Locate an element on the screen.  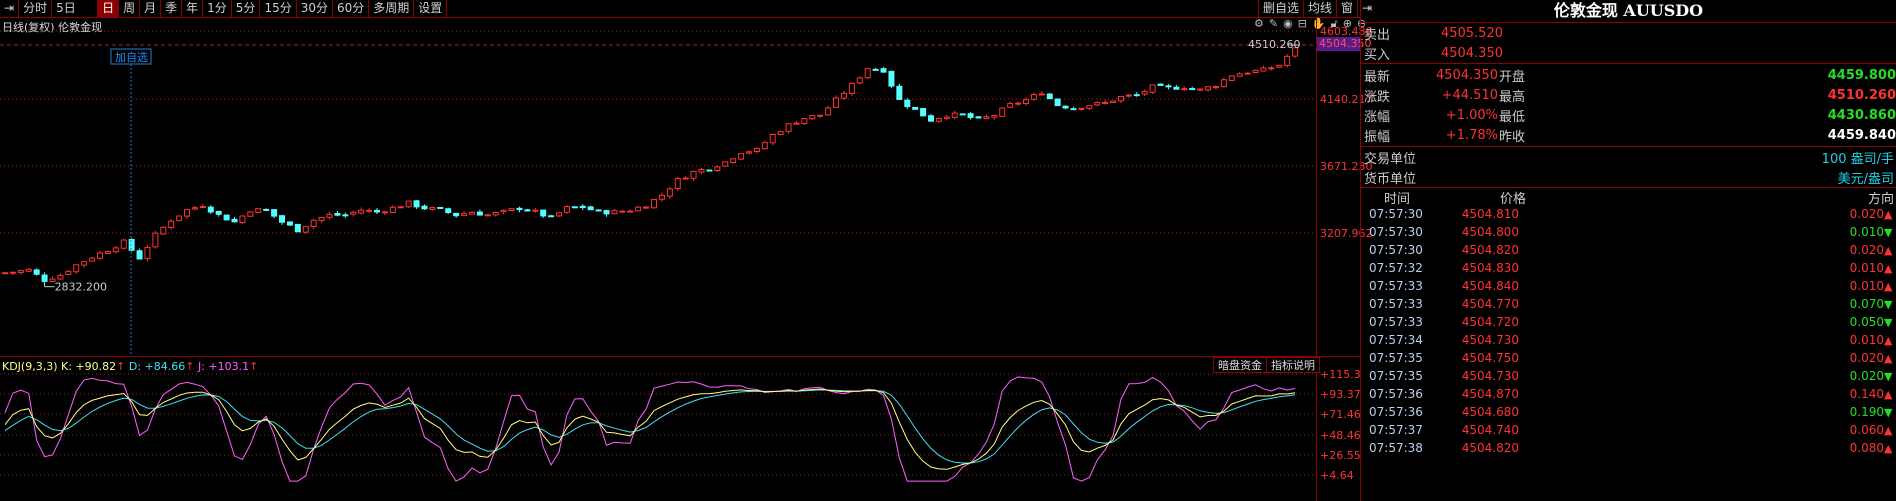
tick-time: 07:57:38 is located at coordinates (1396, 448).